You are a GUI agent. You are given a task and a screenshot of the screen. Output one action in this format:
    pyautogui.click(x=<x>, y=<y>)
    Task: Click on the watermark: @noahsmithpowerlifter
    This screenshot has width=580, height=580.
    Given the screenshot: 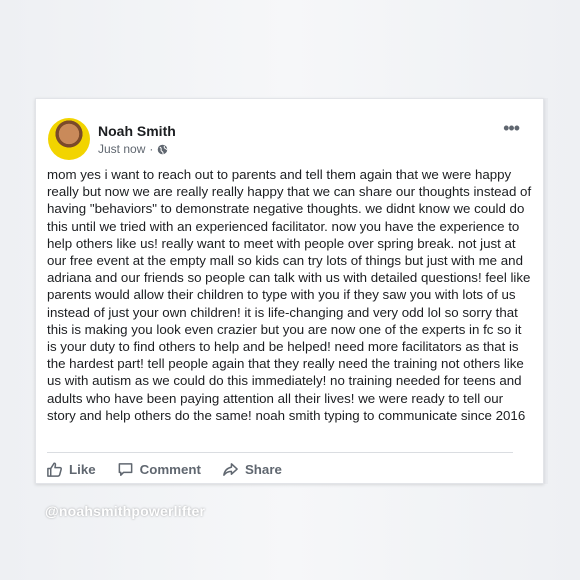 What is the action you would take?
    pyautogui.click(x=125, y=511)
    